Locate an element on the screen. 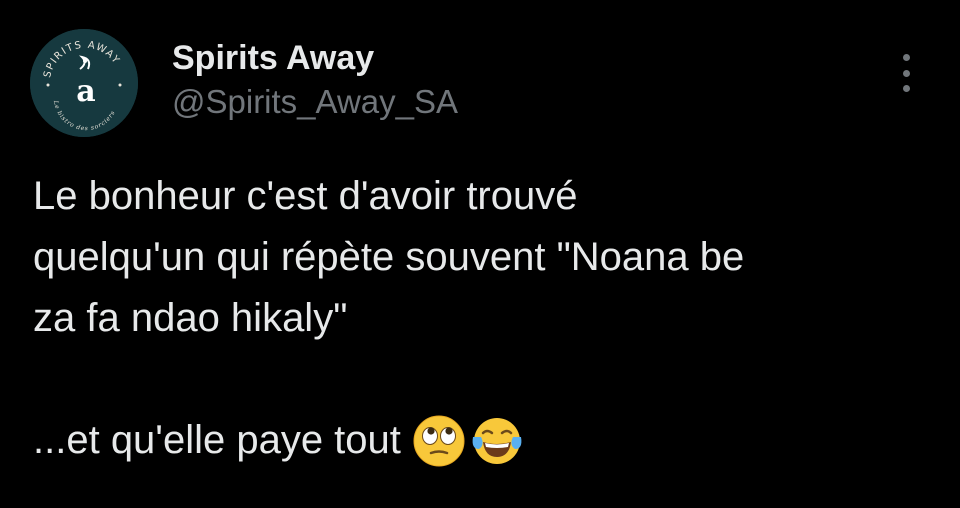  author-display-name: Spirits Away is located at coordinates (315, 58).